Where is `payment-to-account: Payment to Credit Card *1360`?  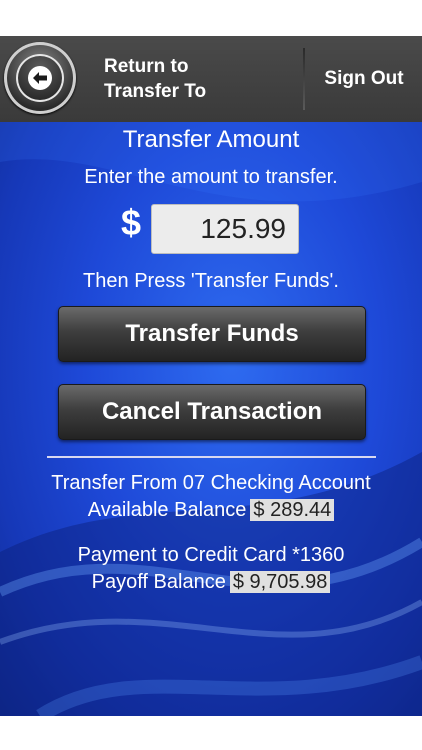 payment-to-account: Payment to Credit Card *1360 is located at coordinates (211, 555).